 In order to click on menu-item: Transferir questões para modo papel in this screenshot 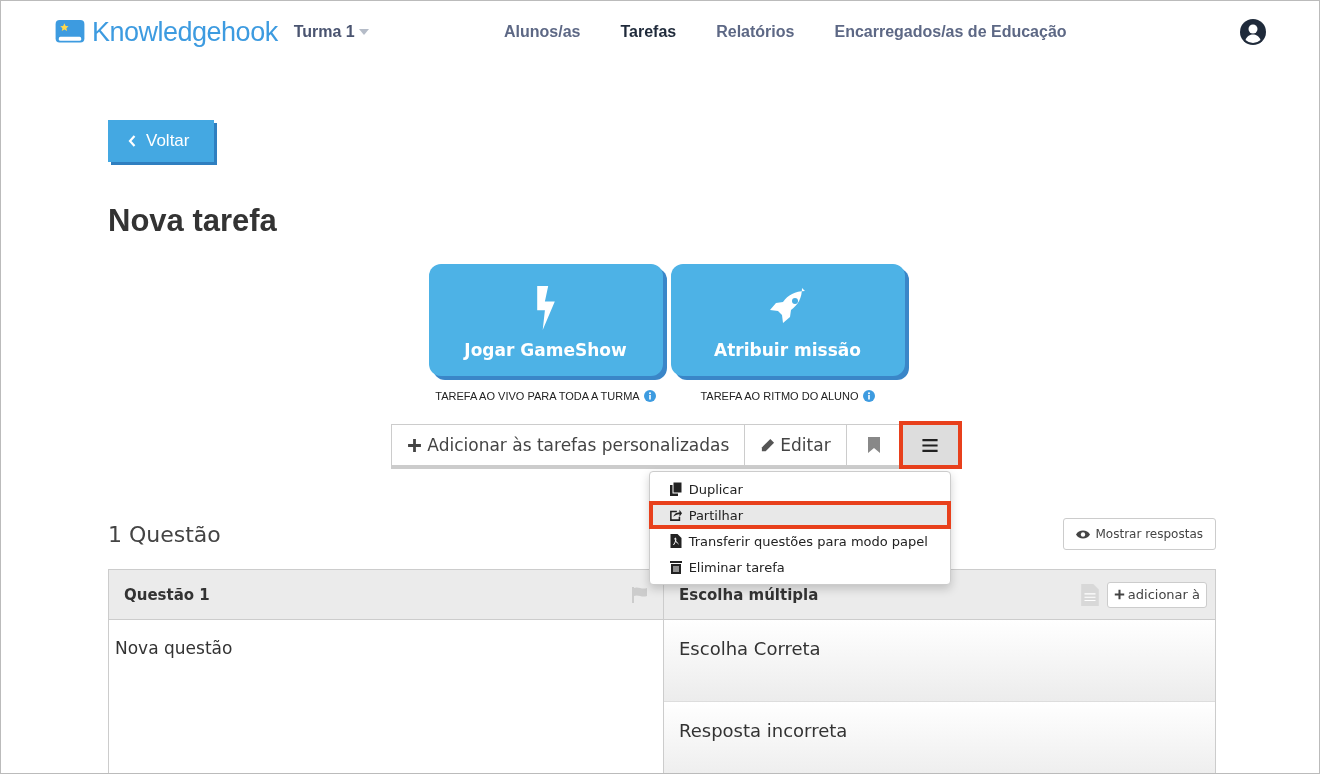, I will do `click(799, 541)`.